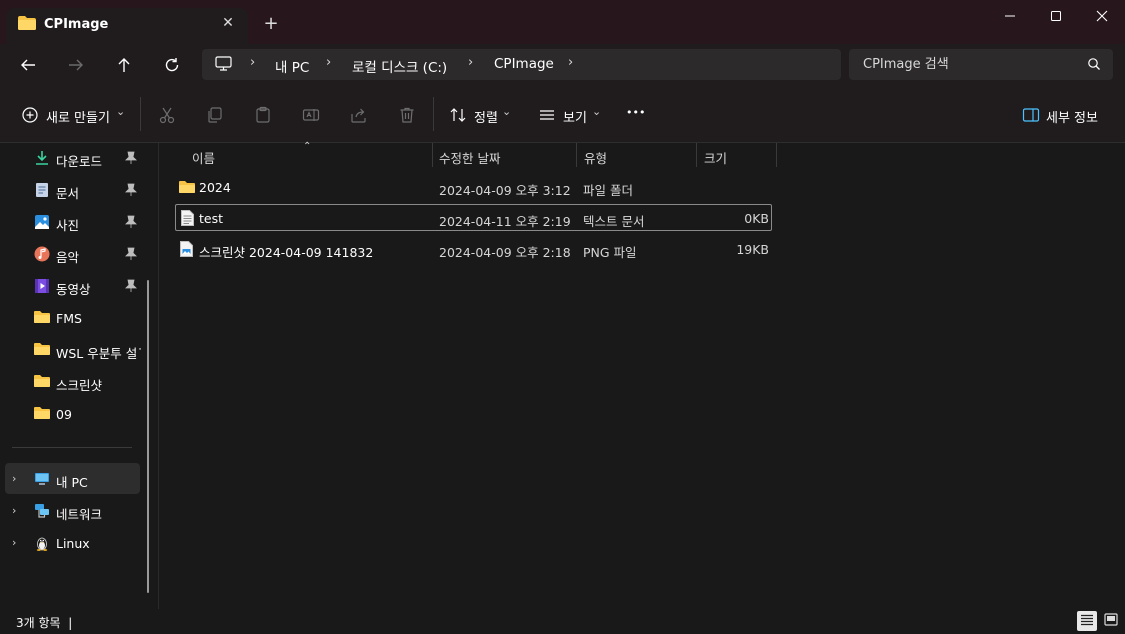  Describe the element at coordinates (42, 286) in the screenshot. I see `video-icon` at that location.